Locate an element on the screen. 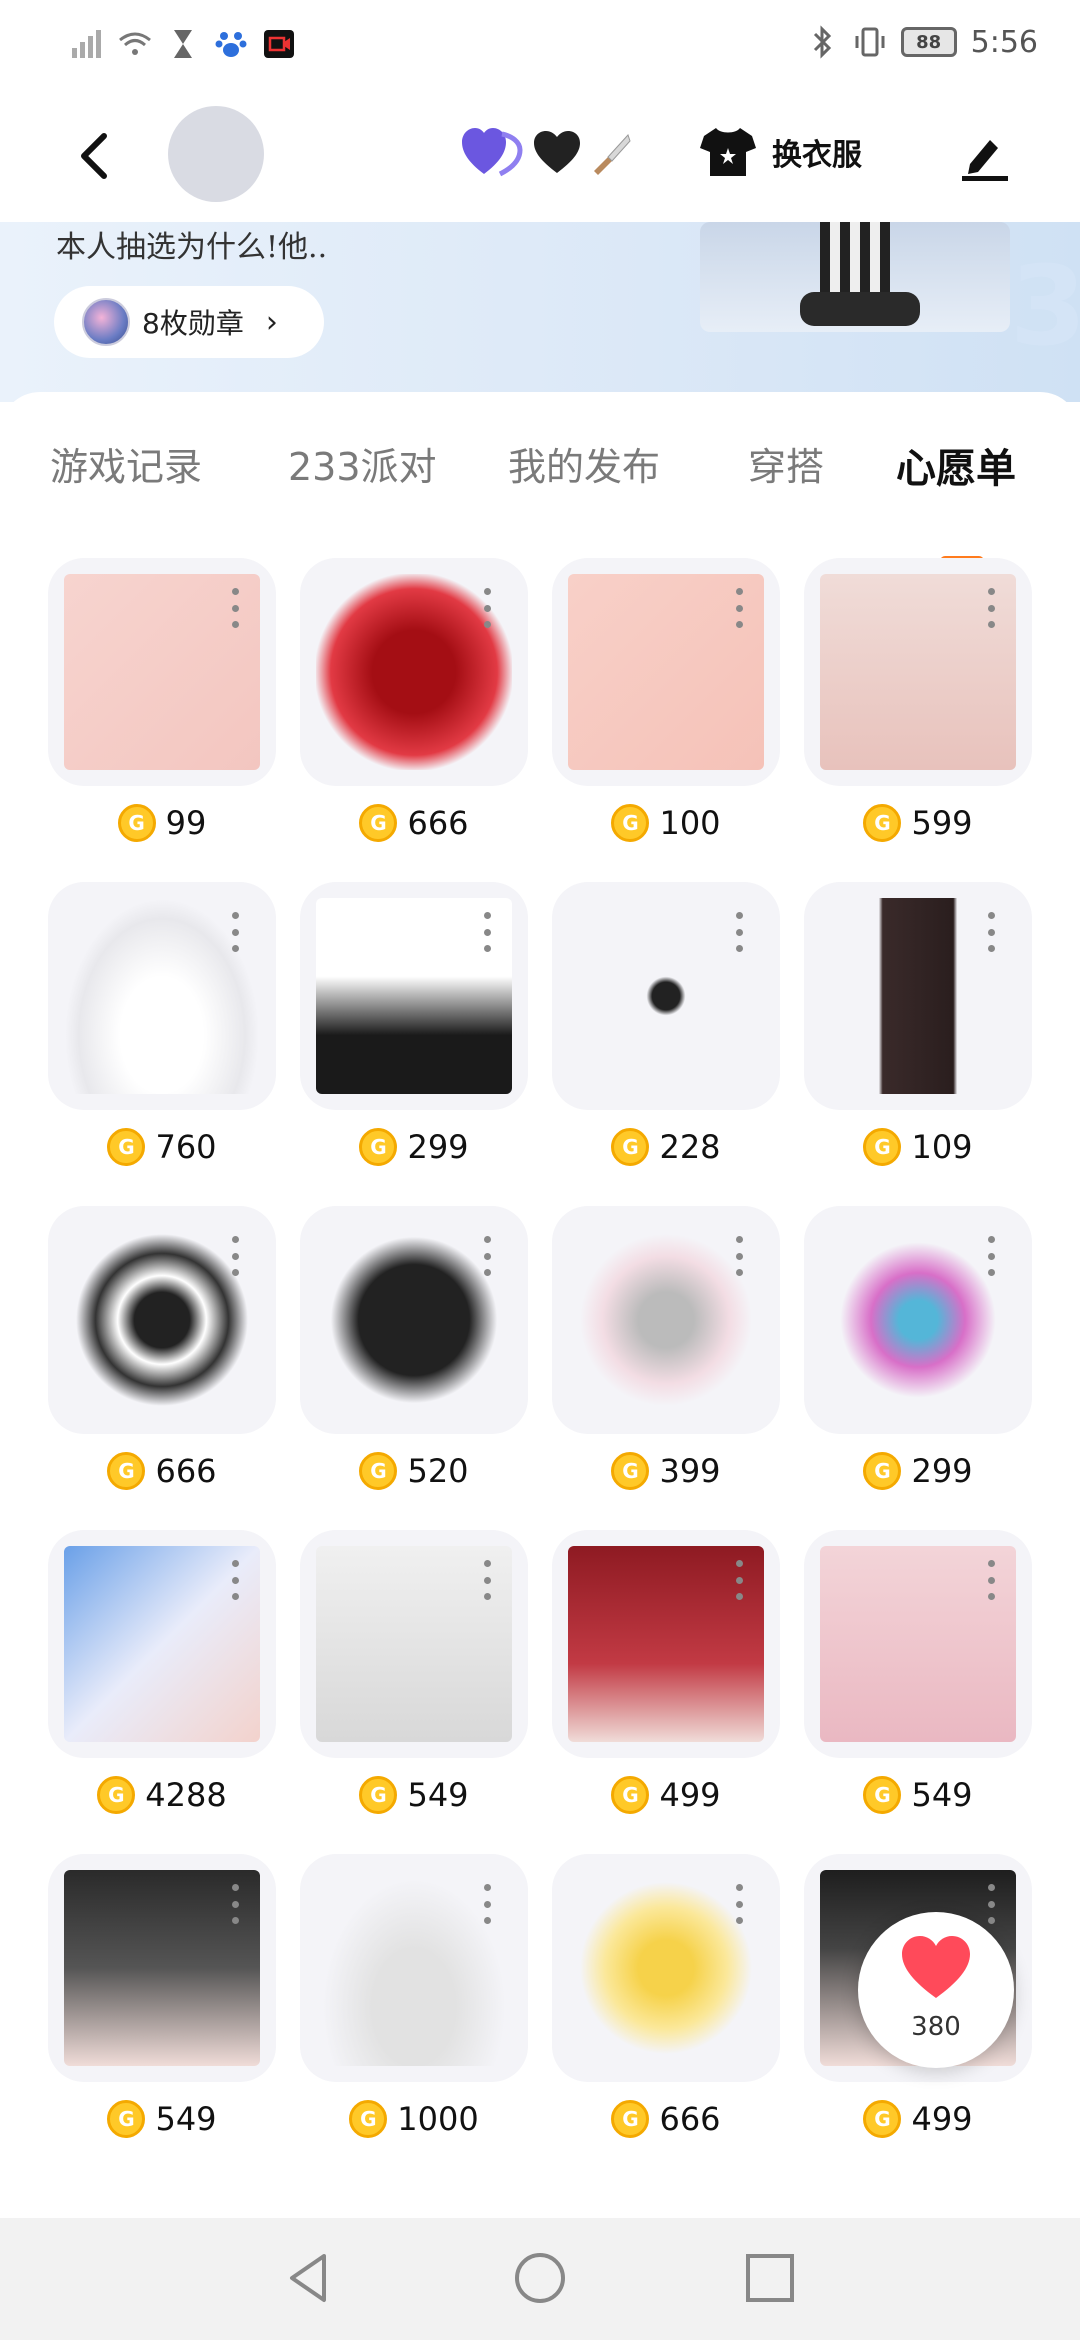  badge-label: 8枚勋章 is located at coordinates (193, 323).